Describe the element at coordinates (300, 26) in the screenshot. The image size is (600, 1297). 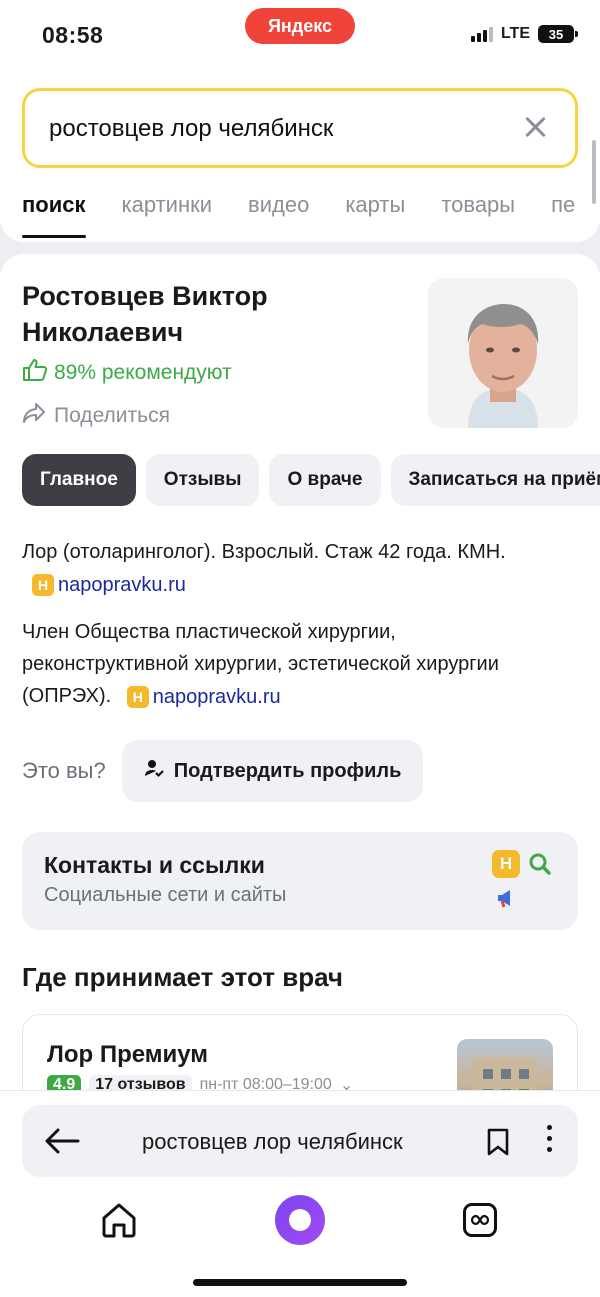
I see `yandex-brand-pill: Яндекс` at that location.